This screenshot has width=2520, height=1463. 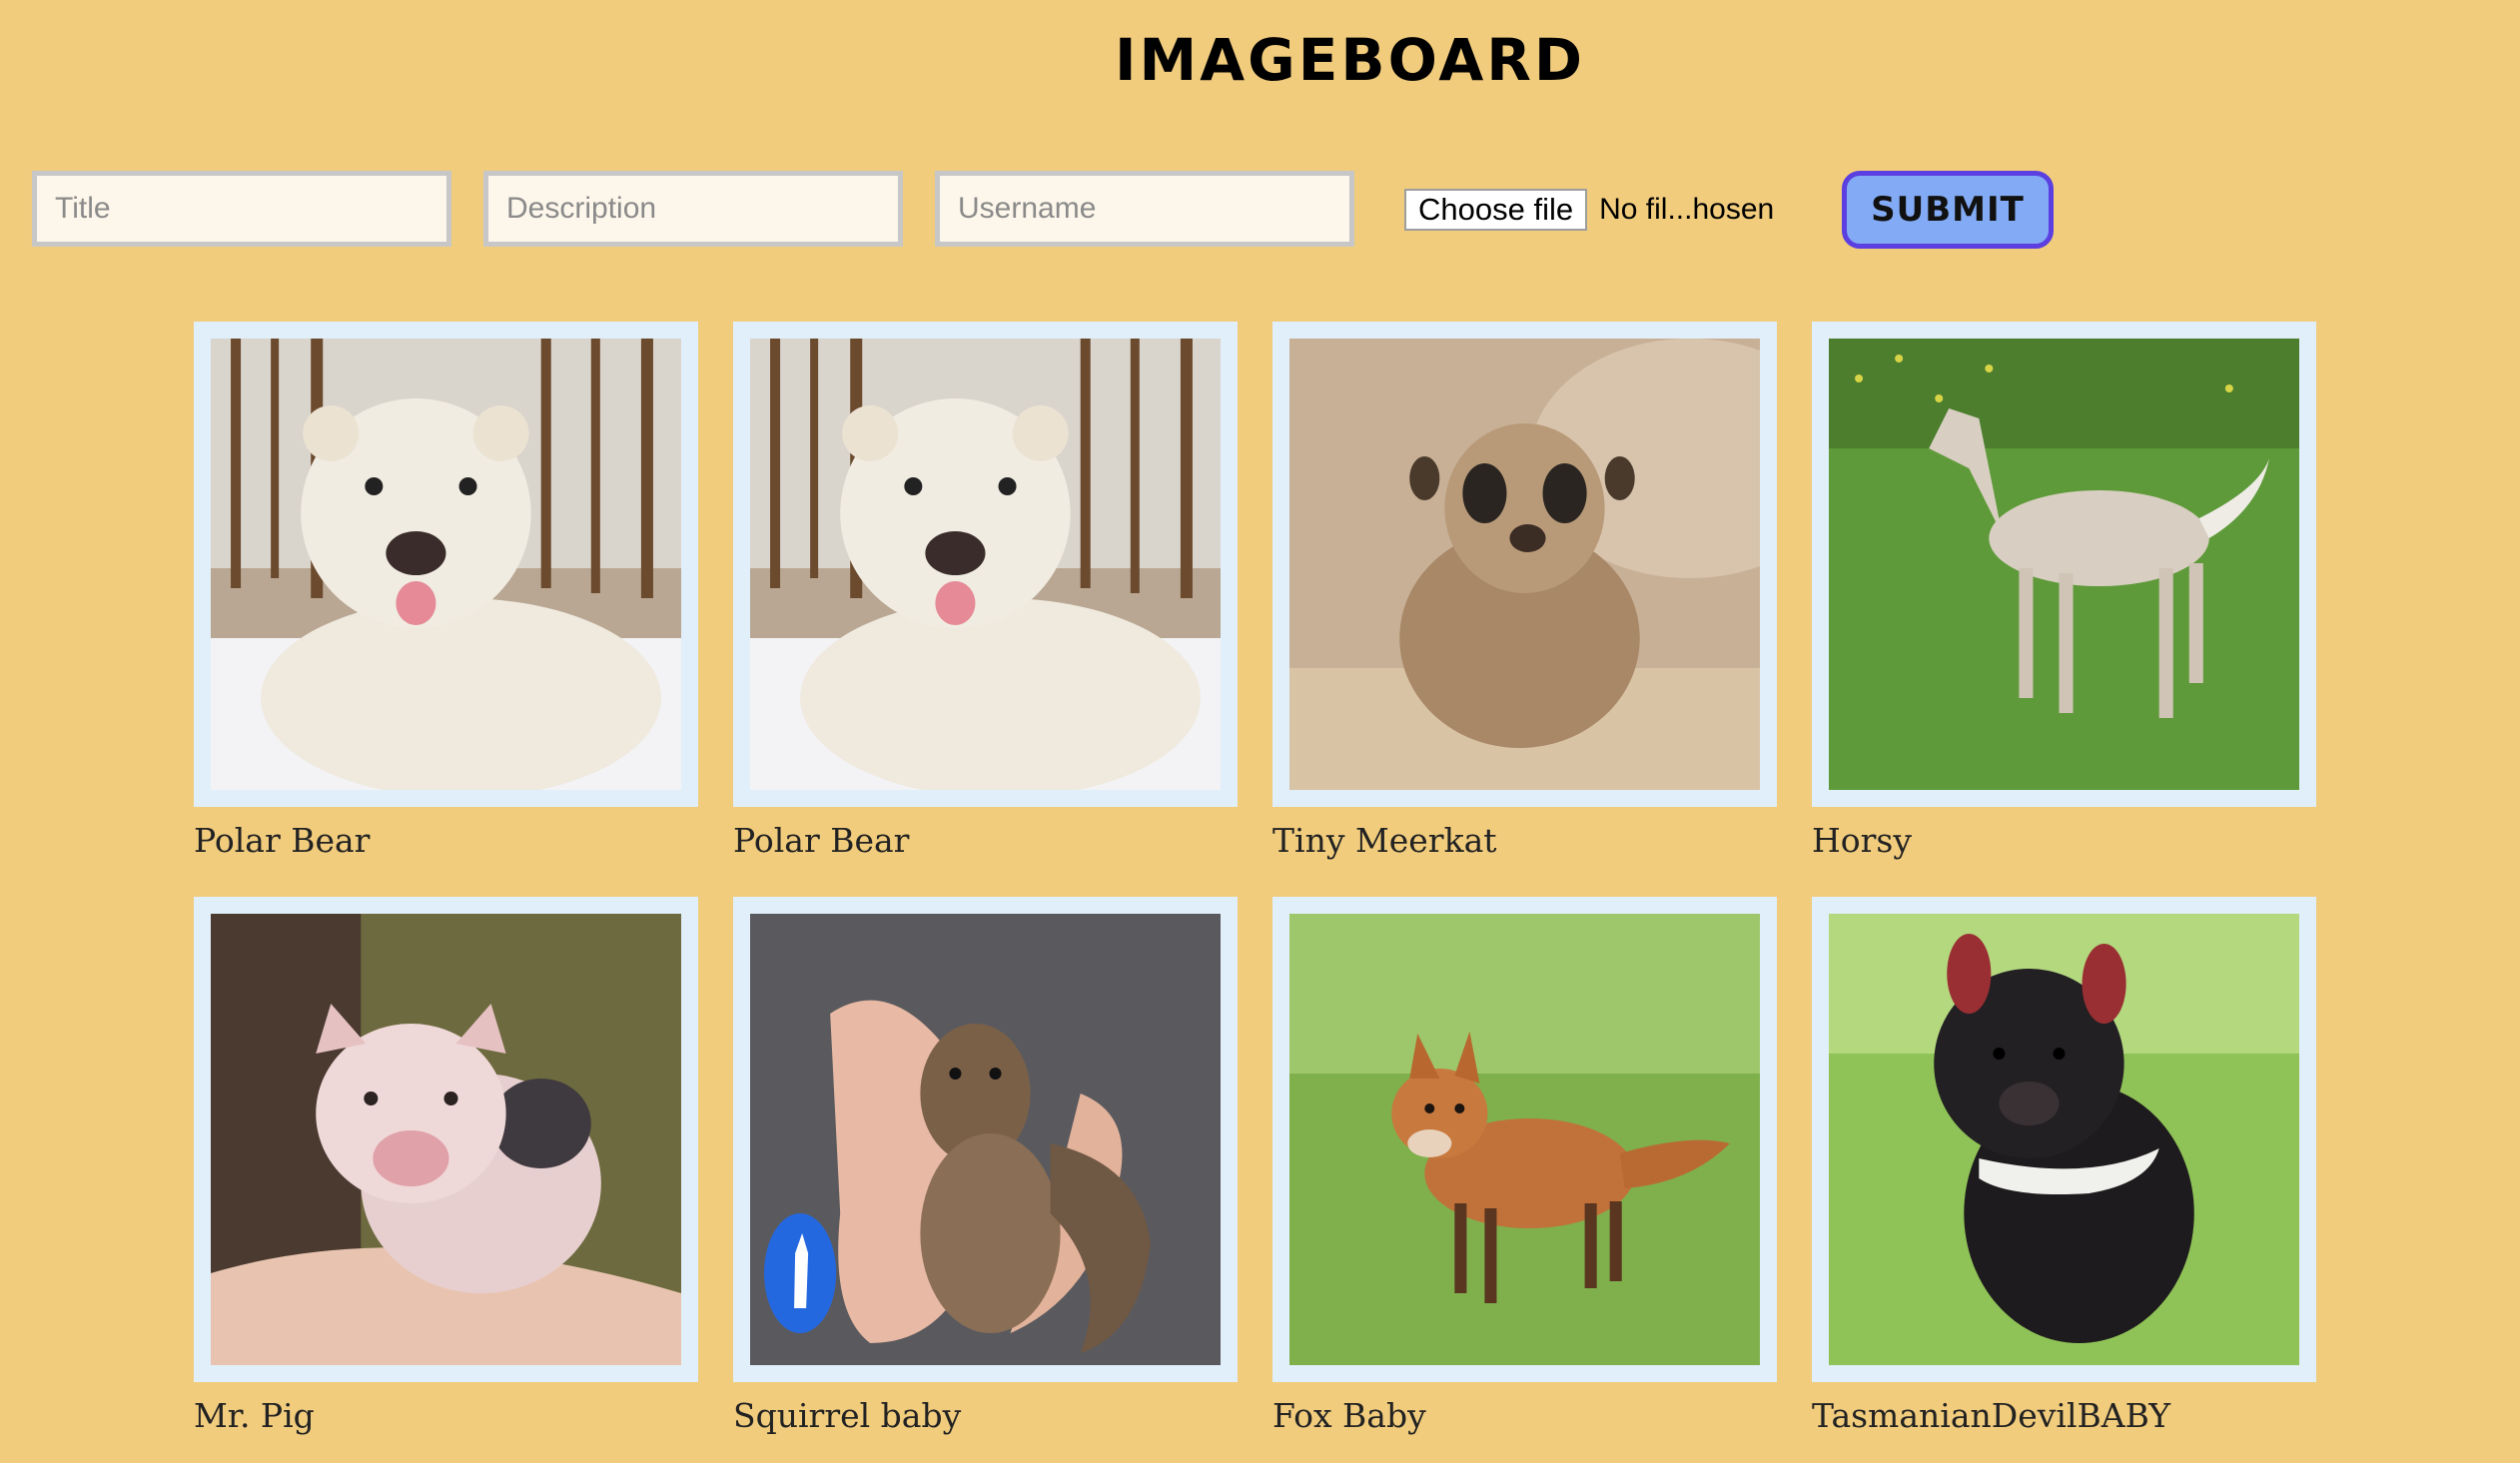 I want to click on squirrel-photo, so click(x=985, y=1139).